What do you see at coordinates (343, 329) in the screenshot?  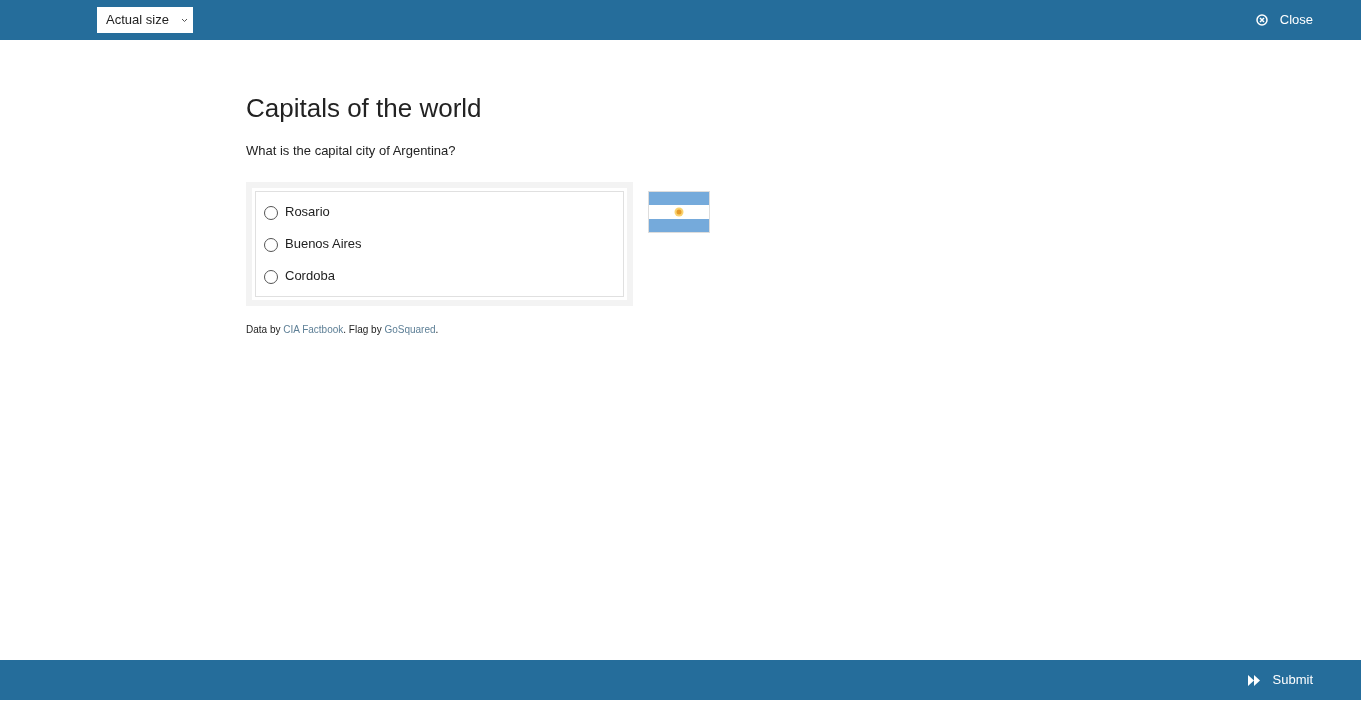 I see `credit-text: Data by CIA Factbook. Flag by GoSquared.` at bounding box center [343, 329].